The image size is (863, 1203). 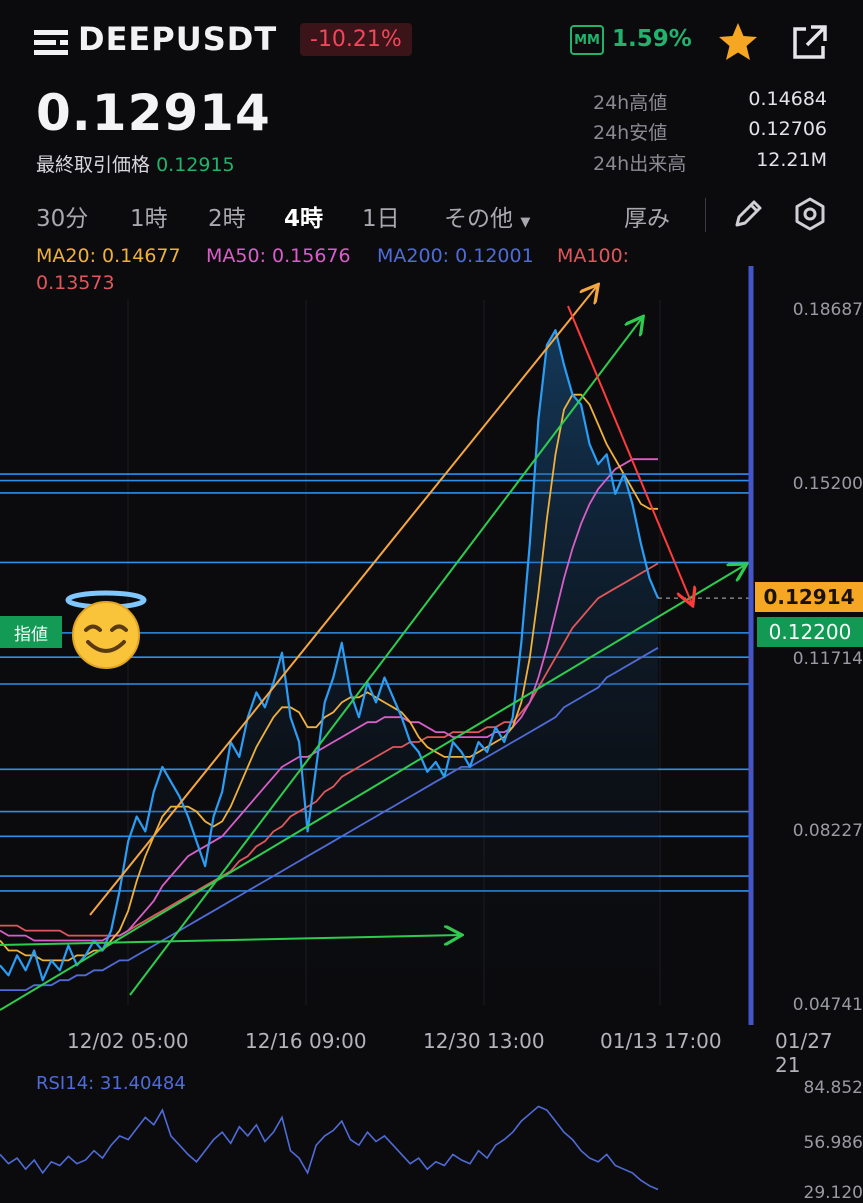 What do you see at coordinates (195, 165) in the screenshot?
I see `last-price-value: 0.12915` at bounding box center [195, 165].